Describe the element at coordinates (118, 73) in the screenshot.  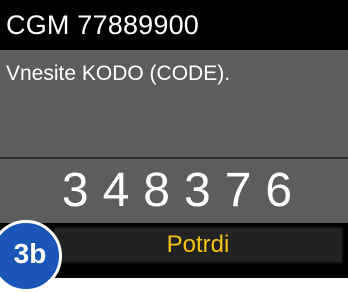
I see `instruction-text: Vnesite KODO (CODE).` at that location.